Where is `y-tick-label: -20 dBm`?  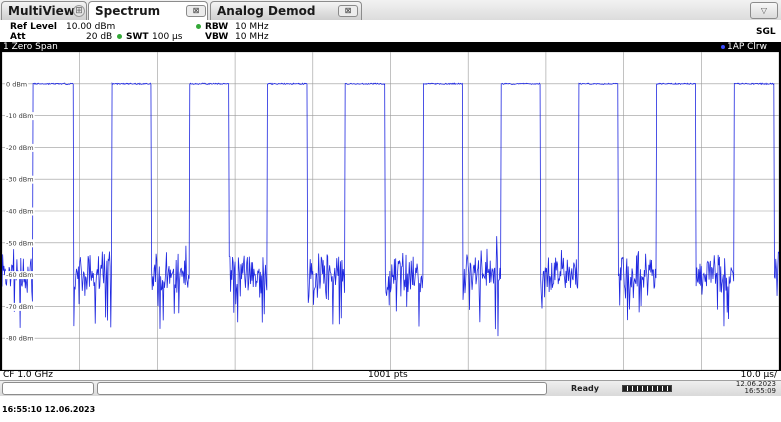 y-tick-label: -20 dBm is located at coordinates (20, 148).